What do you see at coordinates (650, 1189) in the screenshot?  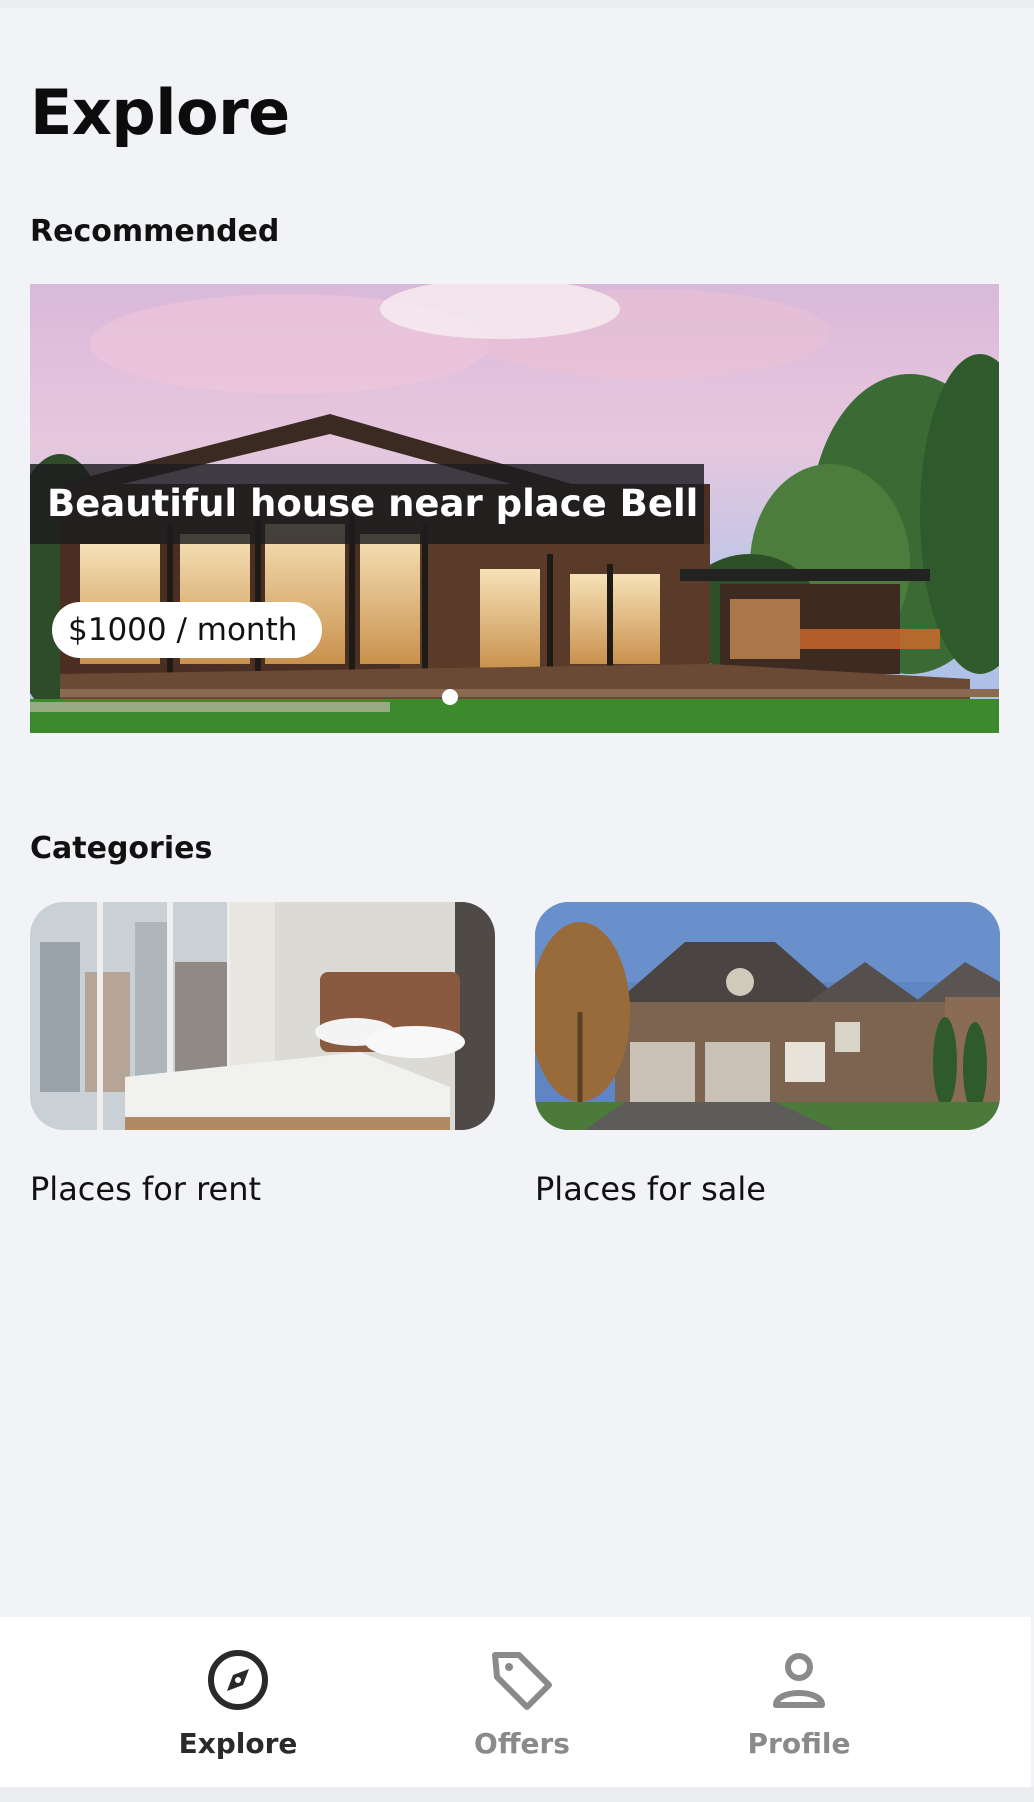 I see `category-label-sale: Places for sale` at bounding box center [650, 1189].